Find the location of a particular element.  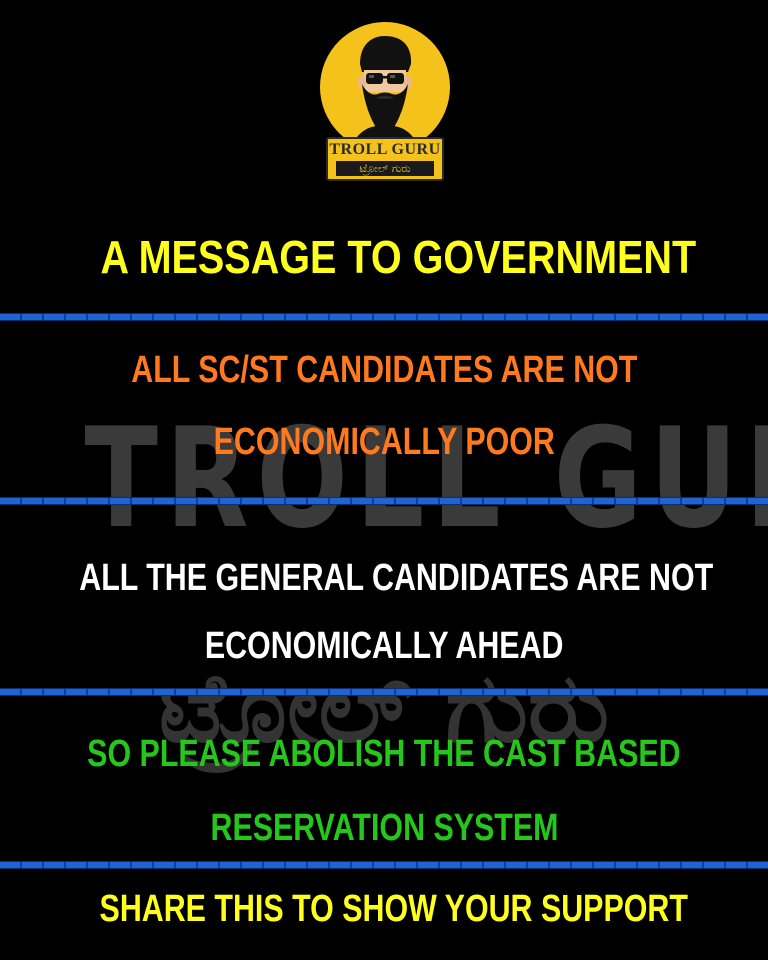

message-2-line-1: ALL THE GENERAL CANDIDATES ARE NOT is located at coordinates (396, 578).